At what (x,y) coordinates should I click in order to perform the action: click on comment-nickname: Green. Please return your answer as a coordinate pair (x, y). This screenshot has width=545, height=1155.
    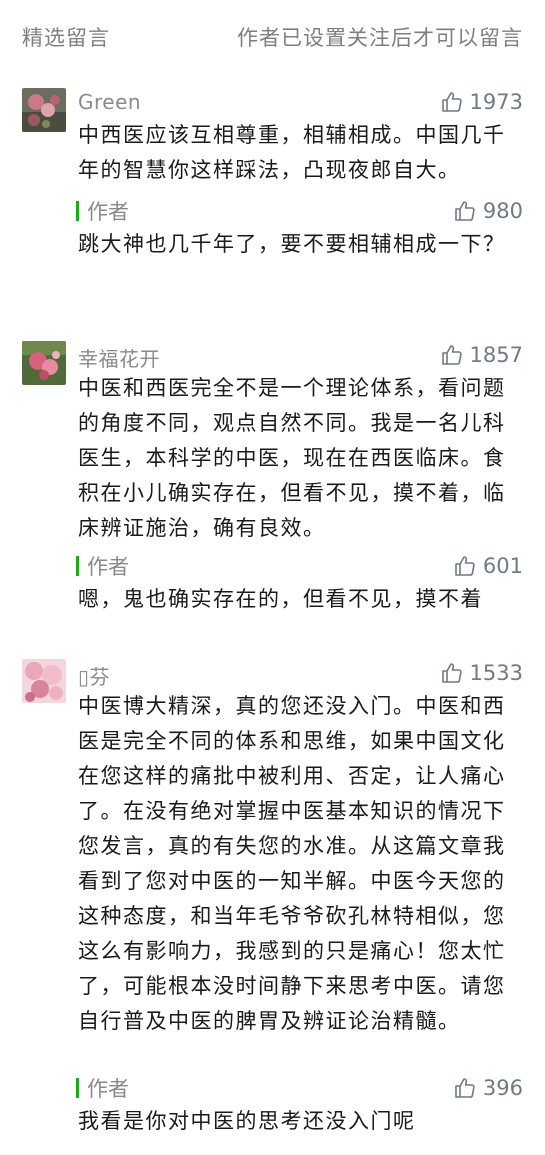
    Looking at the image, I should click on (110, 102).